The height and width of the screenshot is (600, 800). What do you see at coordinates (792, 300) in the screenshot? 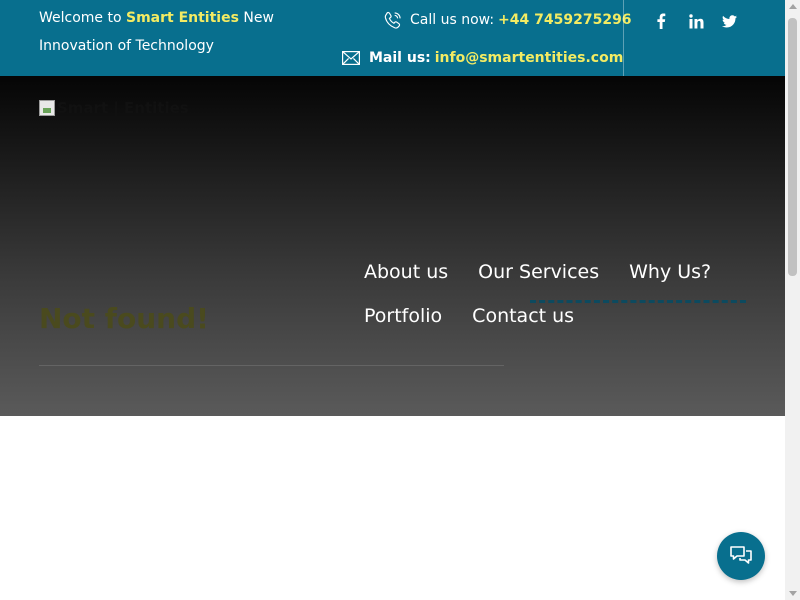
I see `vertical-scrollbar` at bounding box center [792, 300].